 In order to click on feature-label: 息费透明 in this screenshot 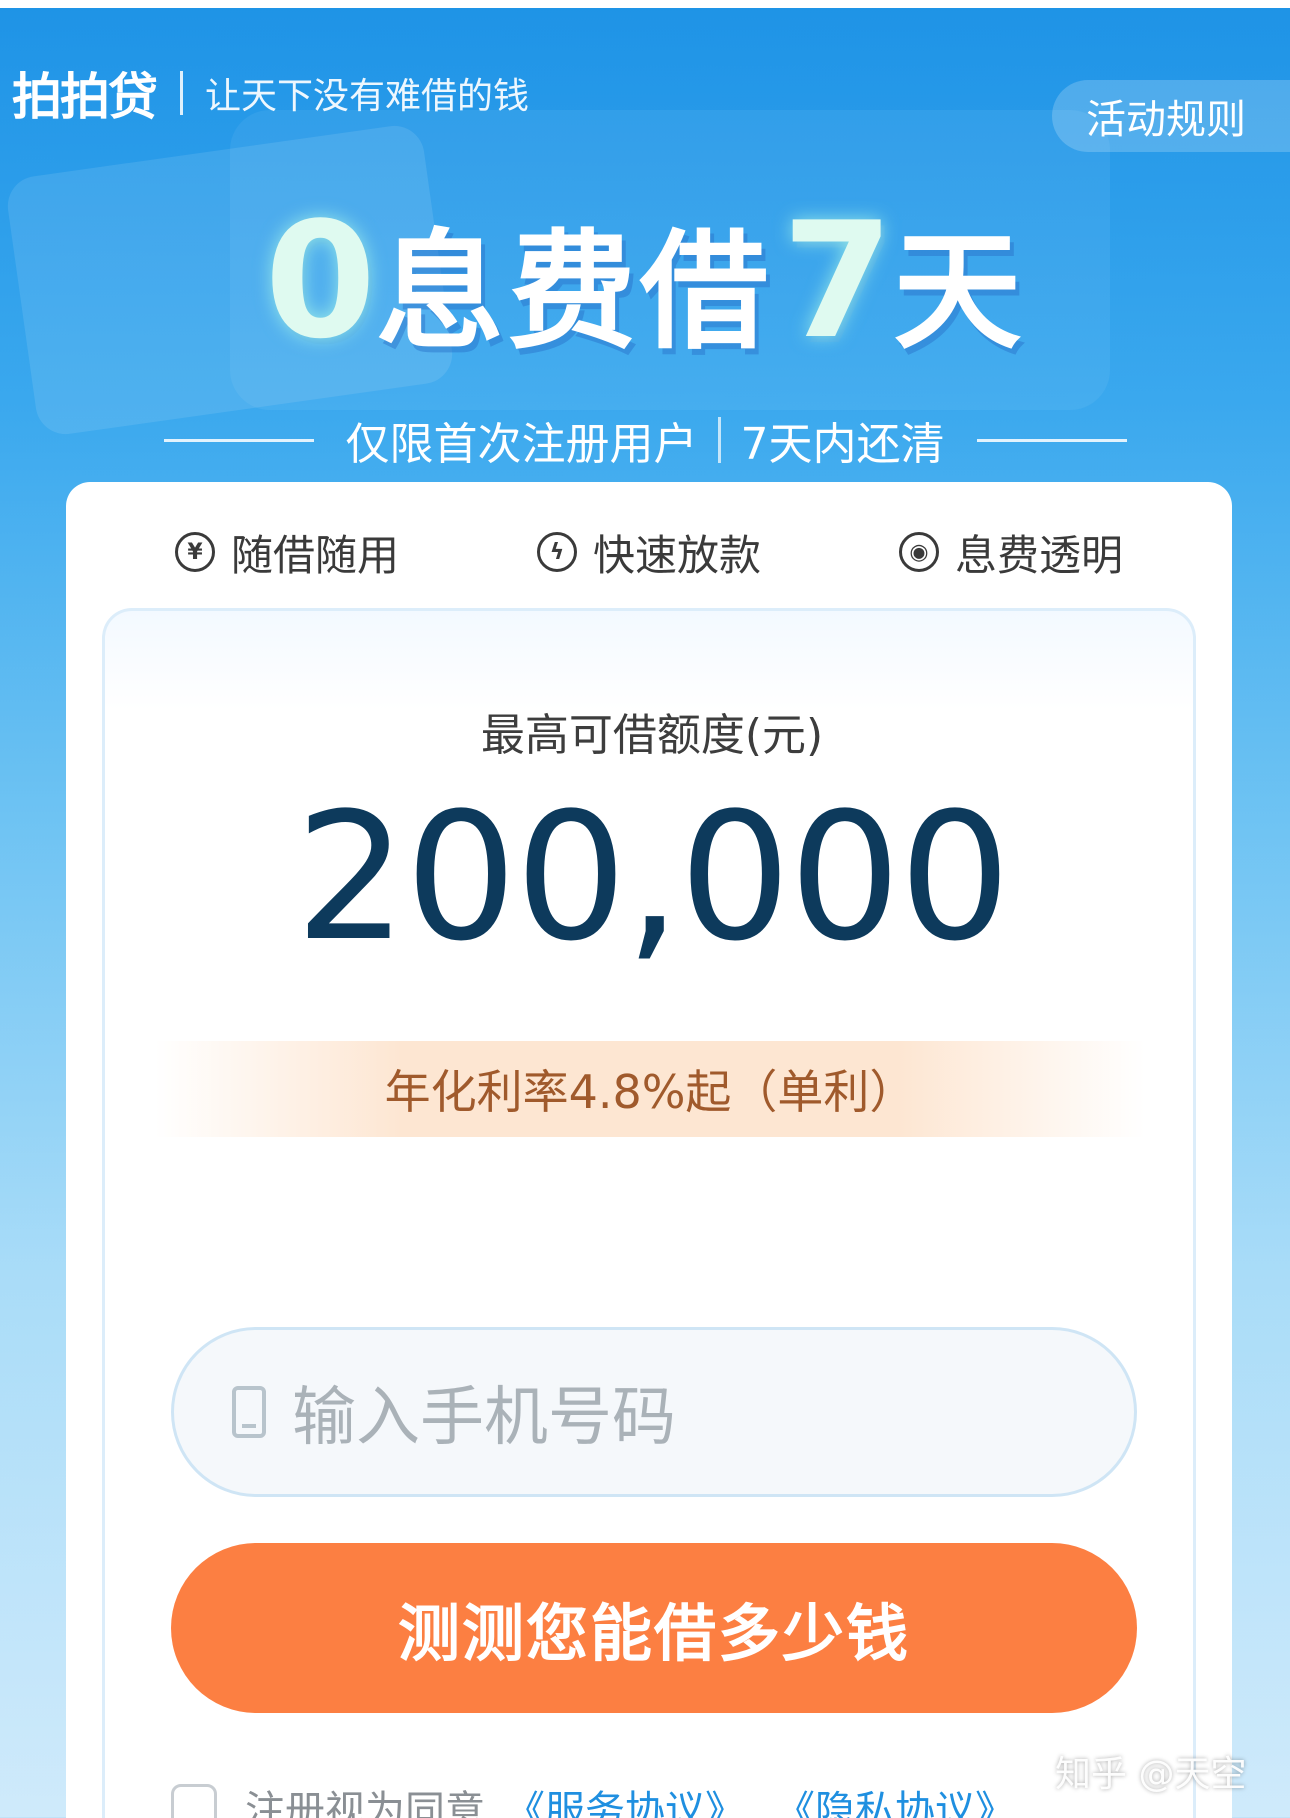, I will do `click(1038, 555)`.